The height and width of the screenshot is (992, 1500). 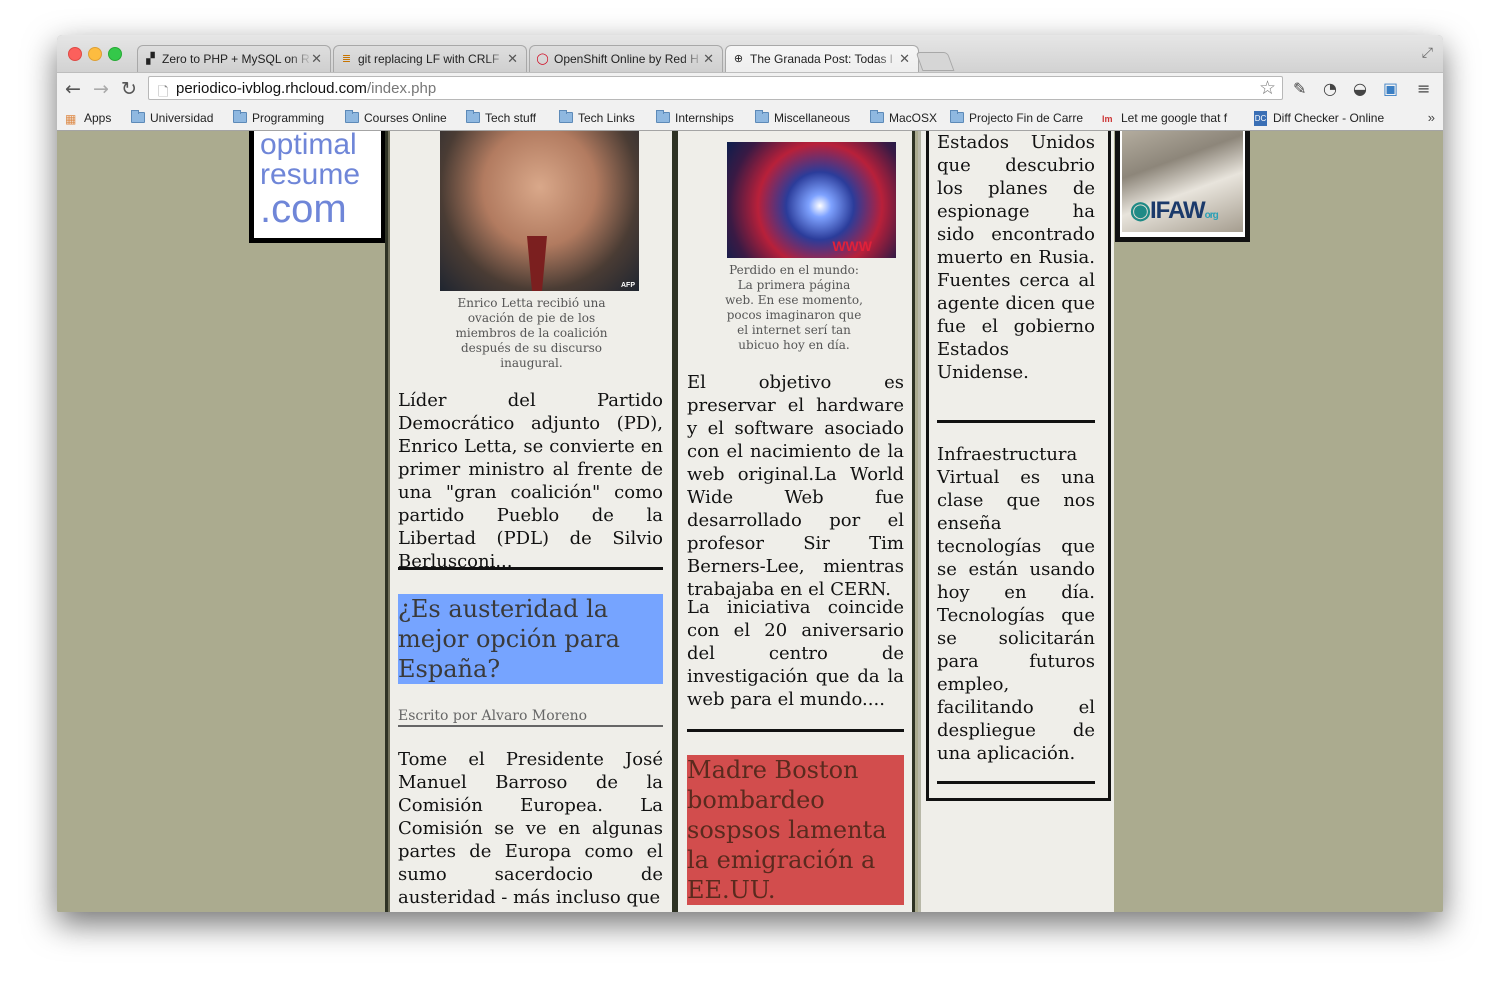 What do you see at coordinates (163, 92) in the screenshot?
I see `page-icon: 🗋` at bounding box center [163, 92].